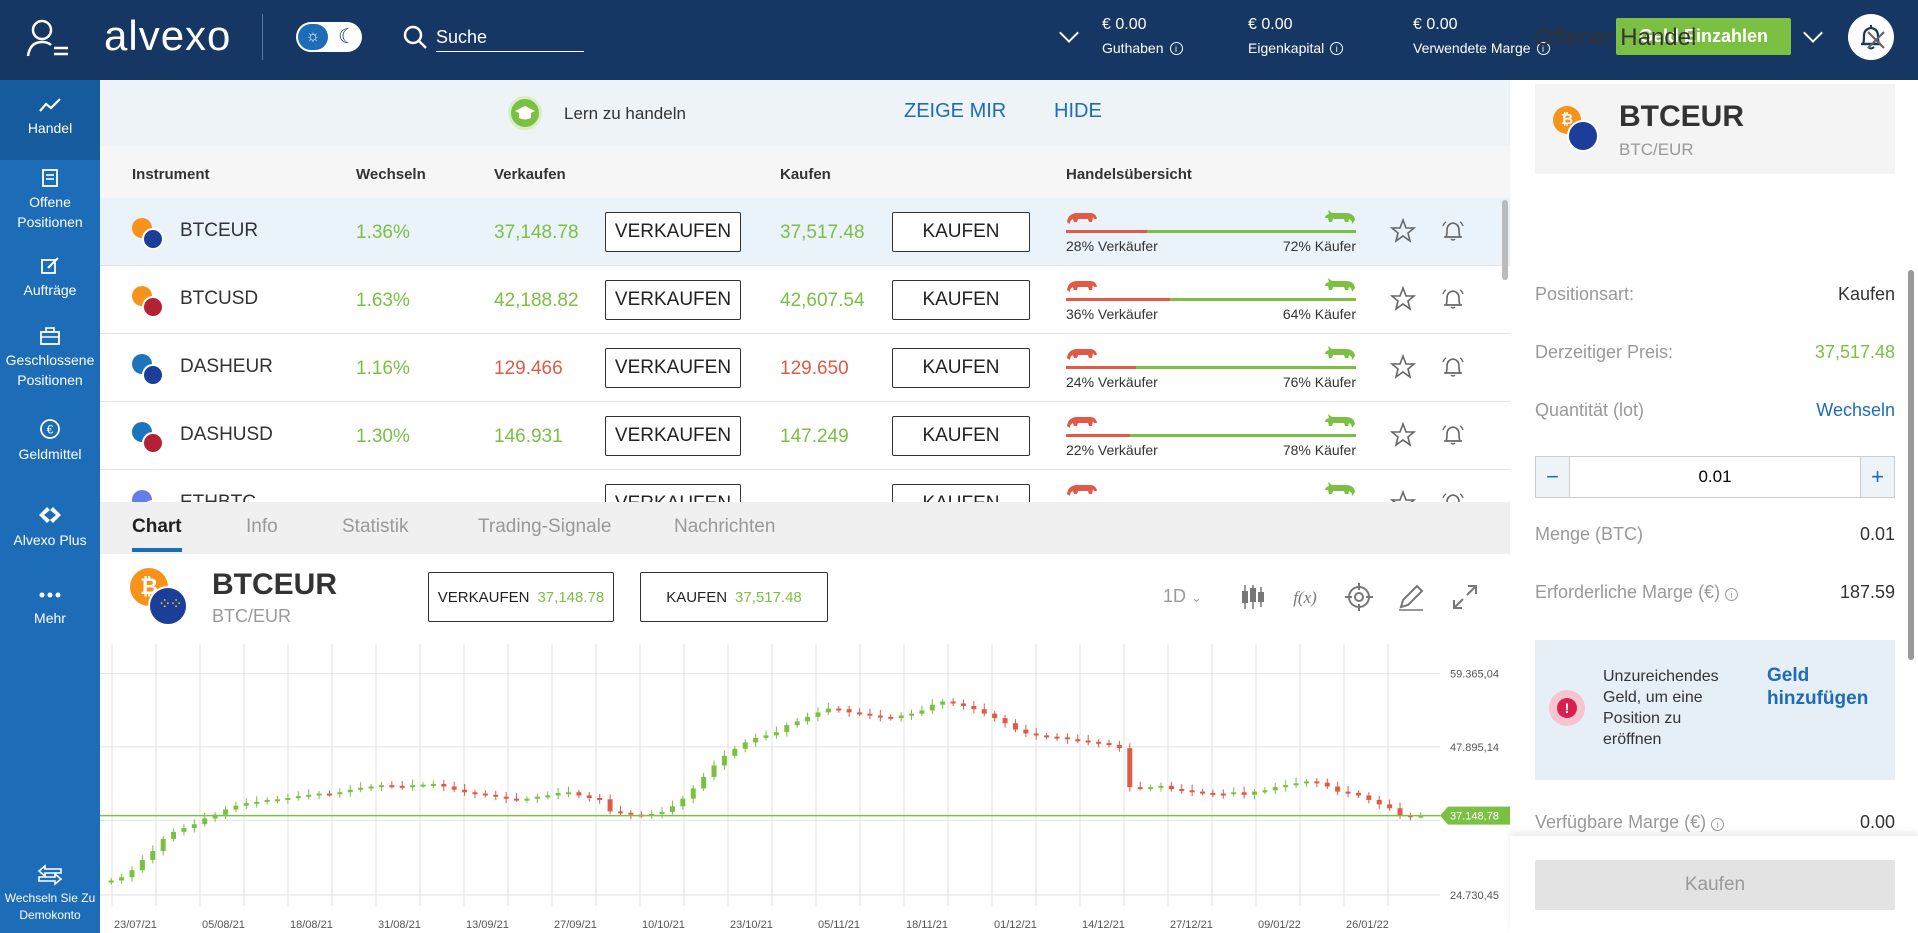 The image size is (1918, 933). Describe the element at coordinates (48, 38) in the screenshot. I see `user-menu-icon` at that location.